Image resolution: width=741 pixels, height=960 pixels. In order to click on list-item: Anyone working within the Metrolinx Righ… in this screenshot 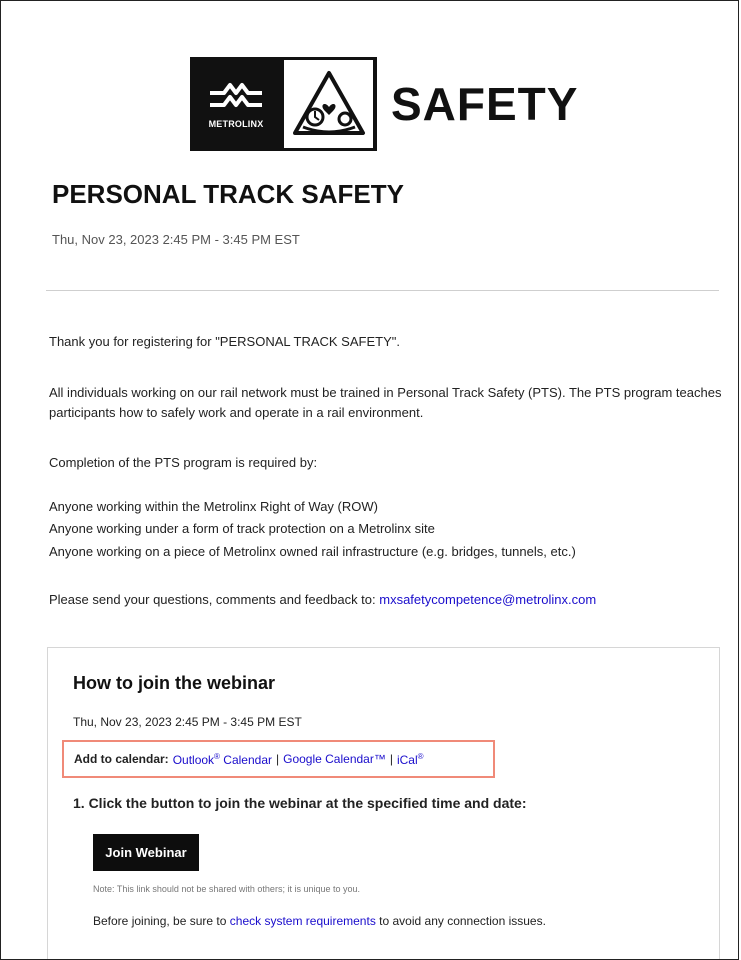, I will do `click(213, 506)`.